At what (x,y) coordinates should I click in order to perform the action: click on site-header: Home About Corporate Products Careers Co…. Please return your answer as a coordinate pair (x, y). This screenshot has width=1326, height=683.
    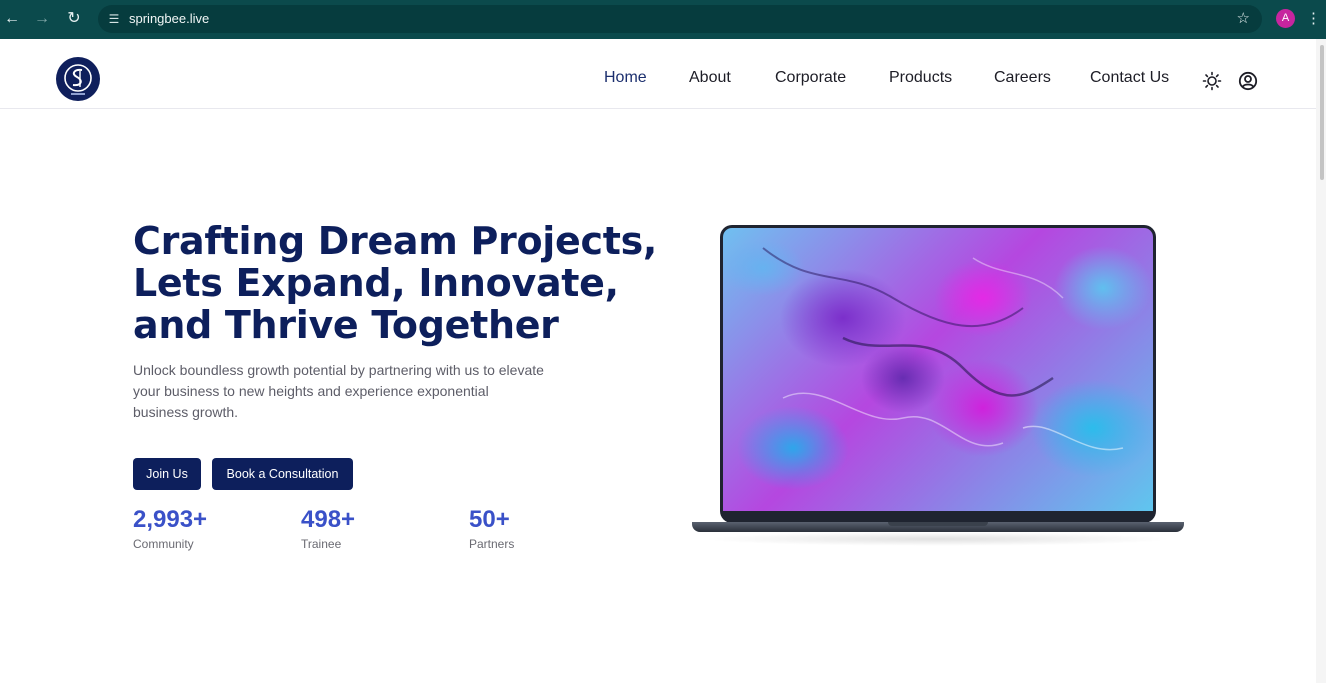
    Looking at the image, I should click on (663, 74).